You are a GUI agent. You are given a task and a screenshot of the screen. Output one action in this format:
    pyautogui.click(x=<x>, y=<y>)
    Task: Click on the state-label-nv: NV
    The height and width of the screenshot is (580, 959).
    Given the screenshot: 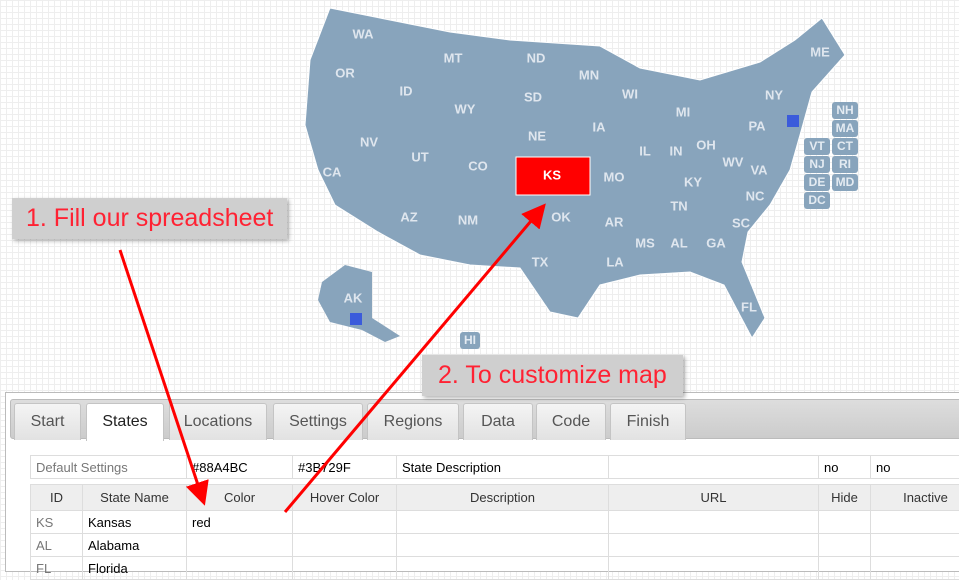 What is the action you would take?
    pyautogui.click(x=369, y=142)
    